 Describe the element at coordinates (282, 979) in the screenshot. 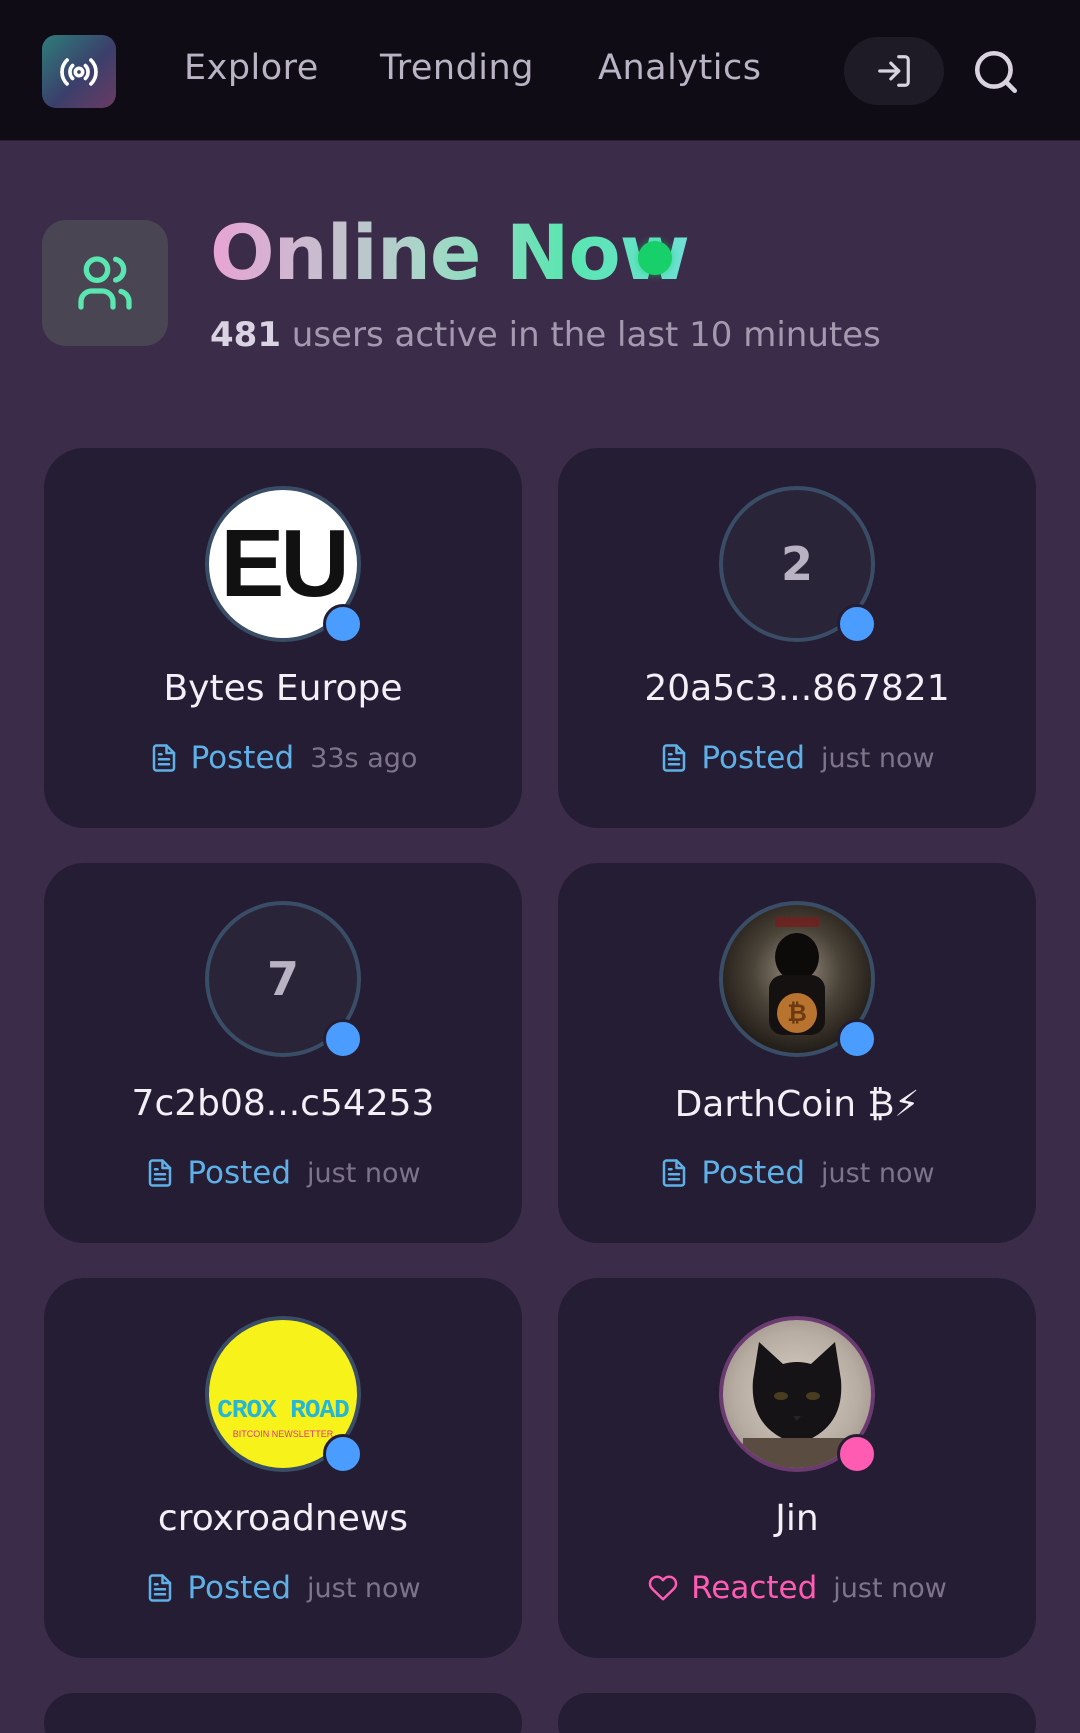

I see `avatar-initial: 7` at that location.